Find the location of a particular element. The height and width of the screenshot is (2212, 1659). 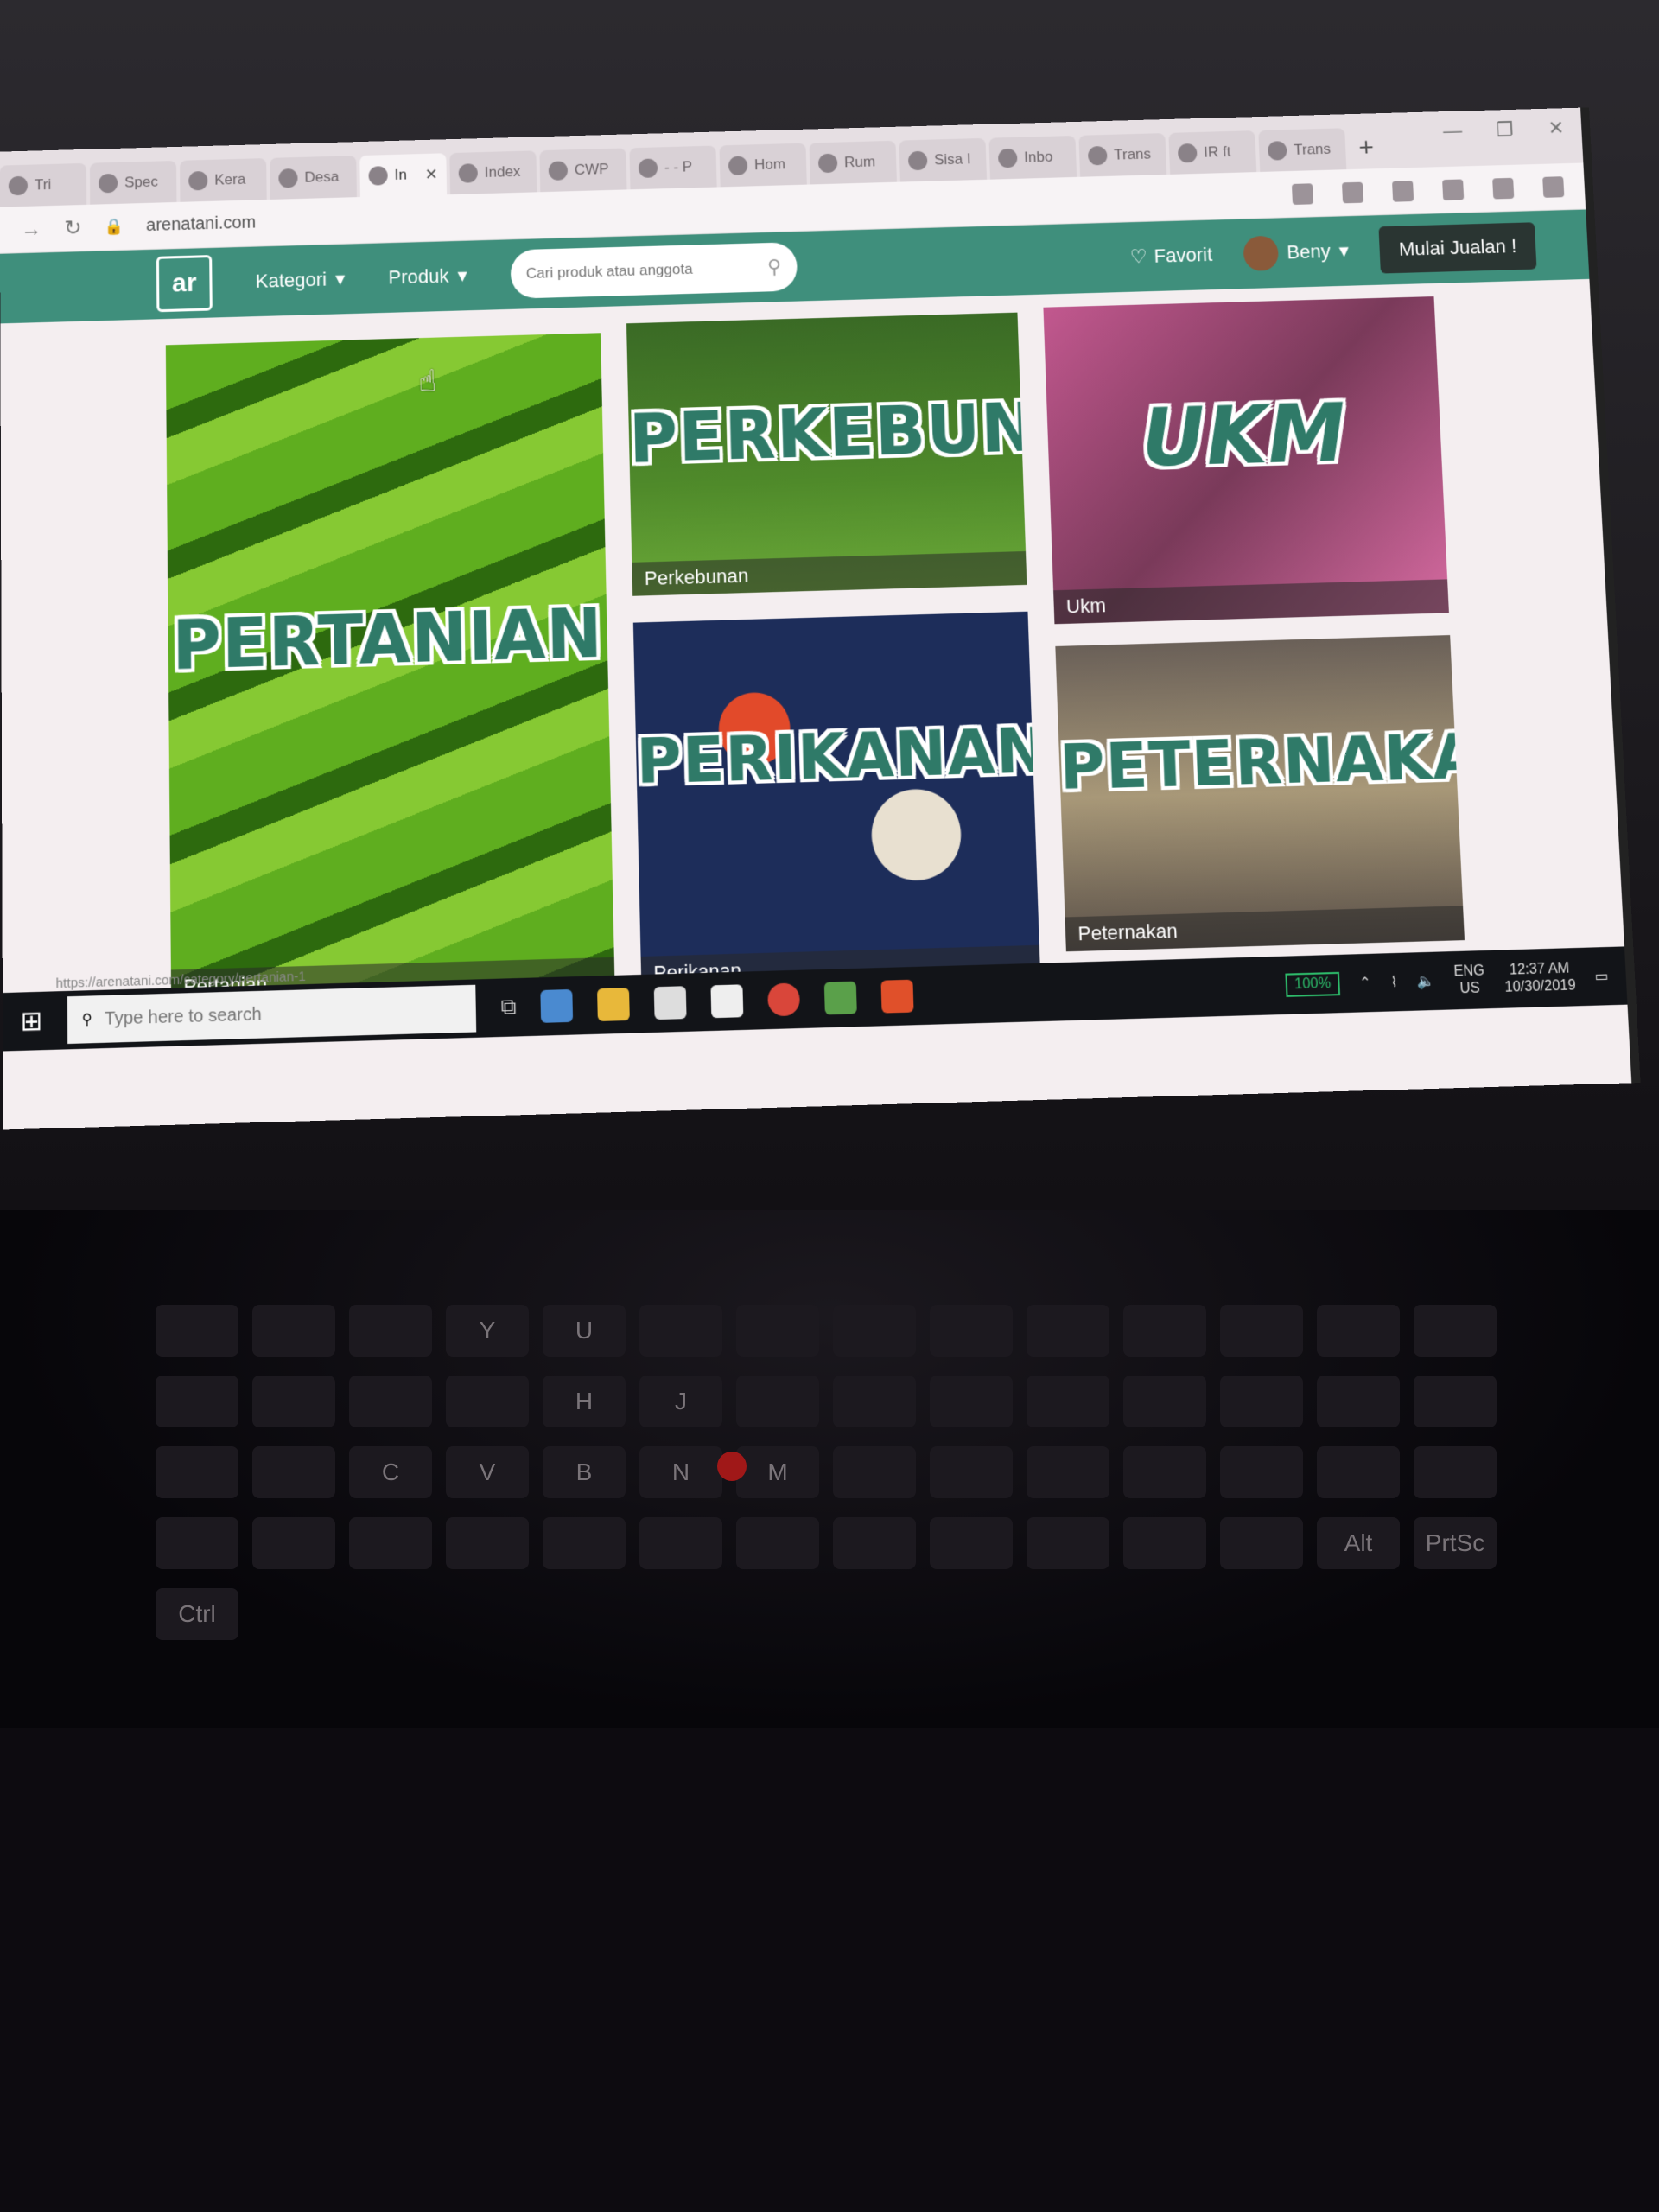

keyboard-key: N is located at coordinates (680, 1472).